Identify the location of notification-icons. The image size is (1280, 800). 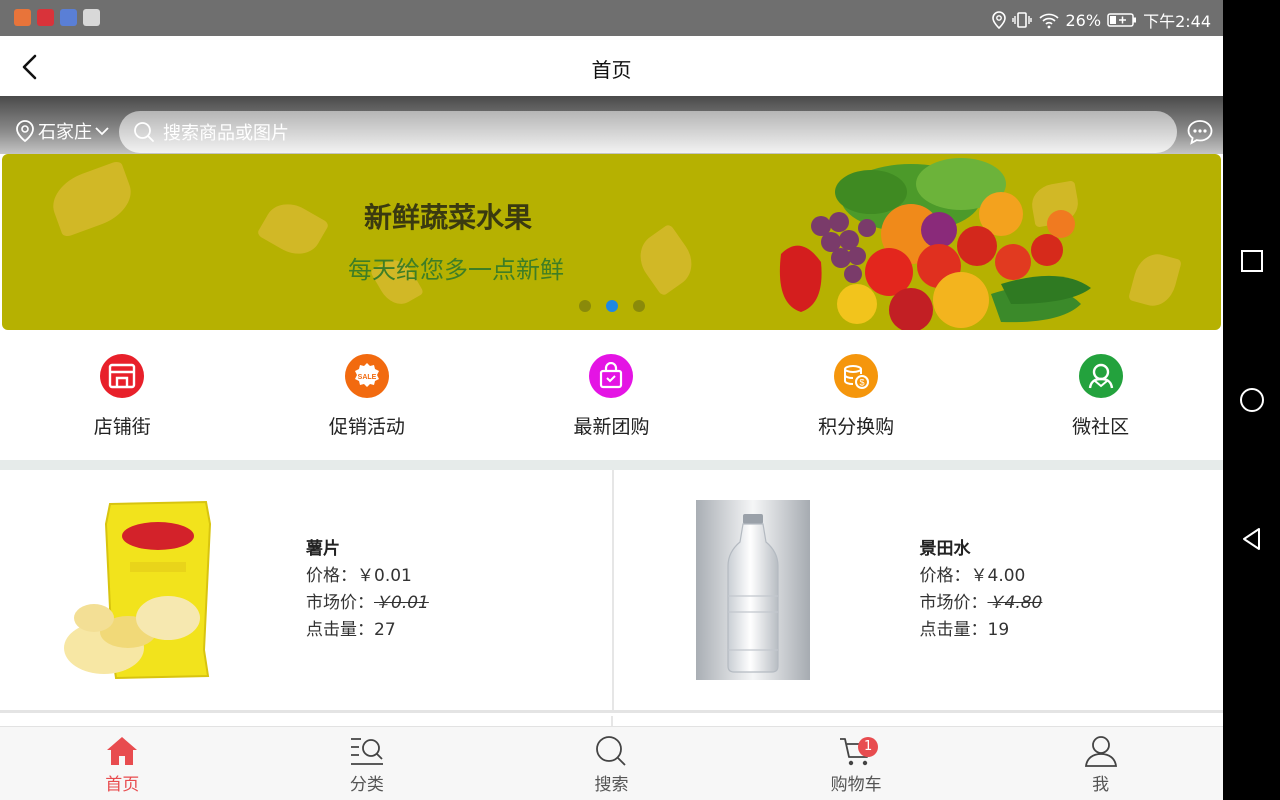
(57, 17).